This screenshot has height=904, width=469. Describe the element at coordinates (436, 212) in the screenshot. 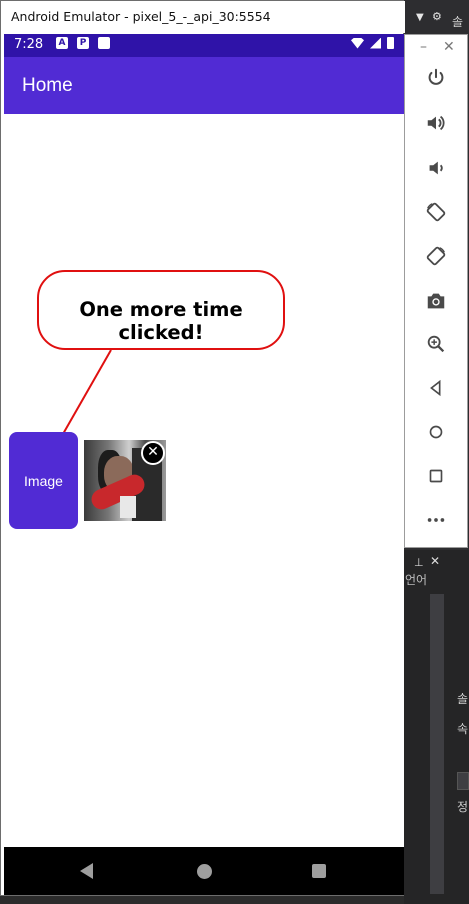

I see `rotate-left-icon` at that location.